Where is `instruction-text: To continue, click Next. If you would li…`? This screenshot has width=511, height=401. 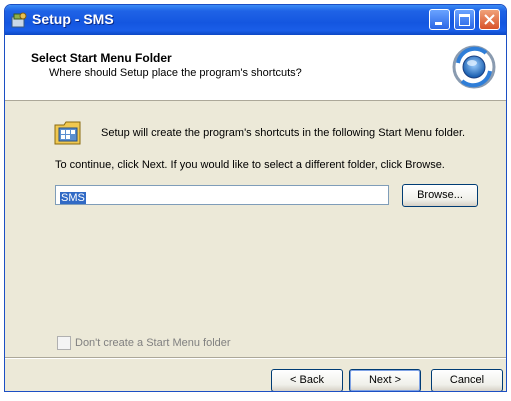 instruction-text: To continue, click Next. If you would li… is located at coordinates (250, 165).